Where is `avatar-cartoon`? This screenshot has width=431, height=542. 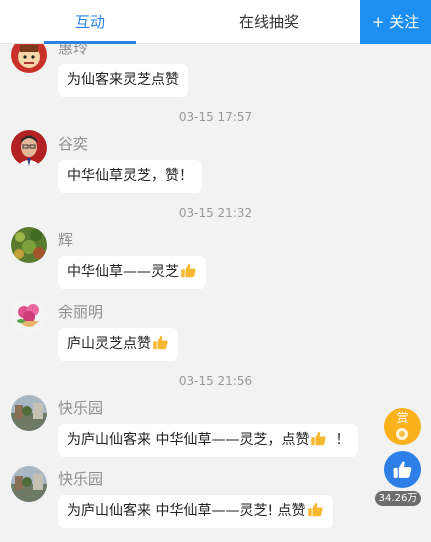 avatar-cartoon is located at coordinates (29, 58).